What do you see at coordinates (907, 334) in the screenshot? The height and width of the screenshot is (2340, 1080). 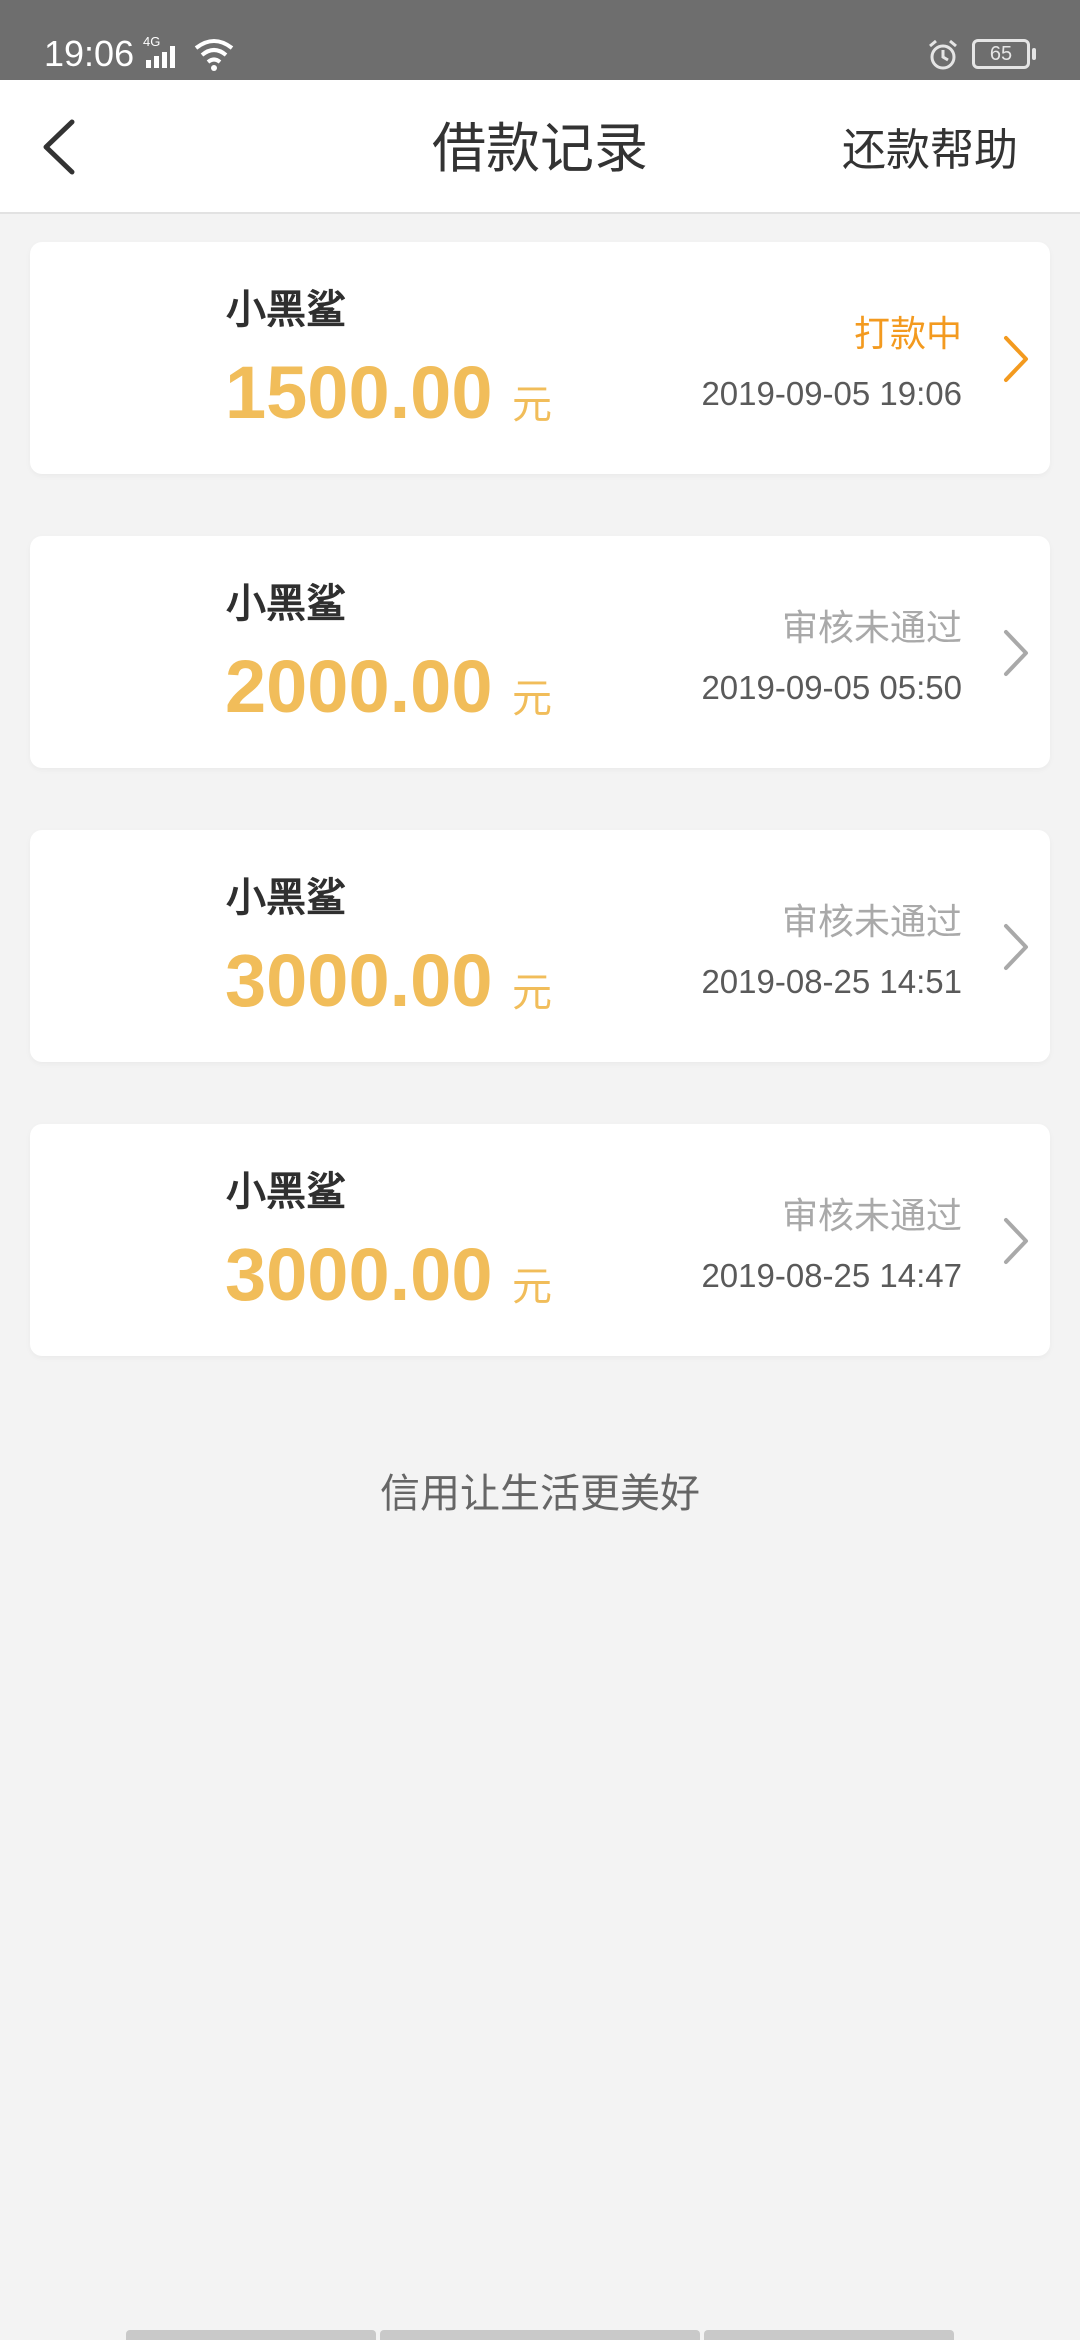 I see `status-badge: 打款中` at bounding box center [907, 334].